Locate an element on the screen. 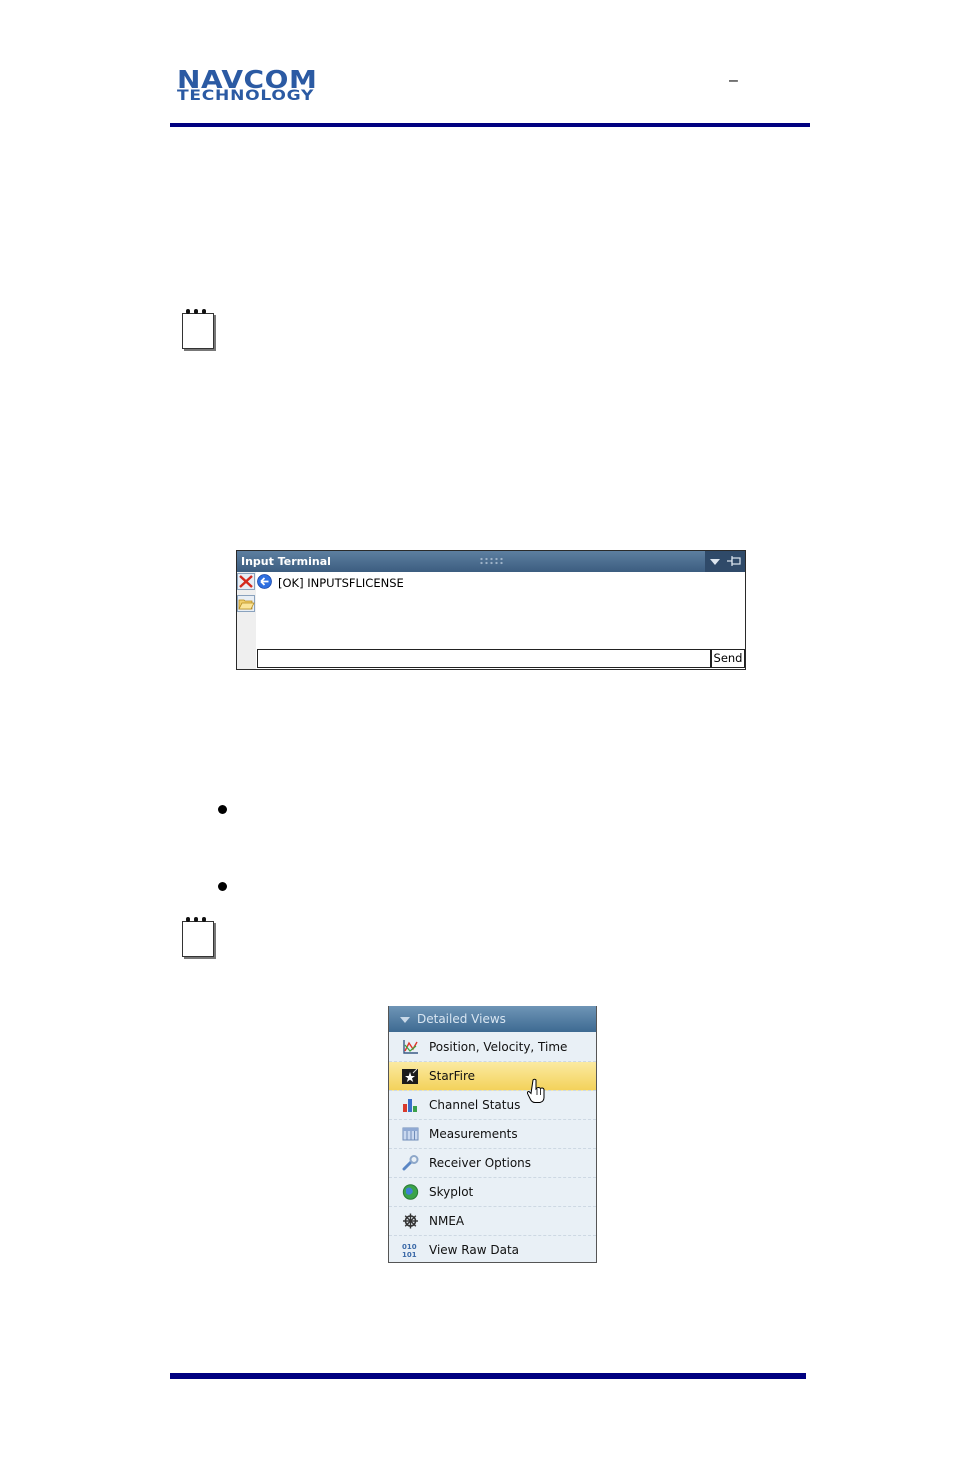 This screenshot has height=1475, width=954. svg-text: 010 is located at coordinates (409, 1247).